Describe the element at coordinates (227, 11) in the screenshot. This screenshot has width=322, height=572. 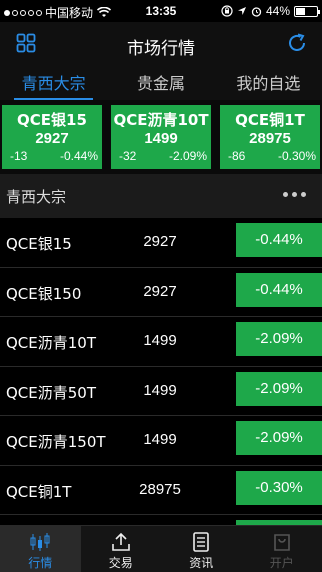
I see `lock-rotation-icon` at that location.